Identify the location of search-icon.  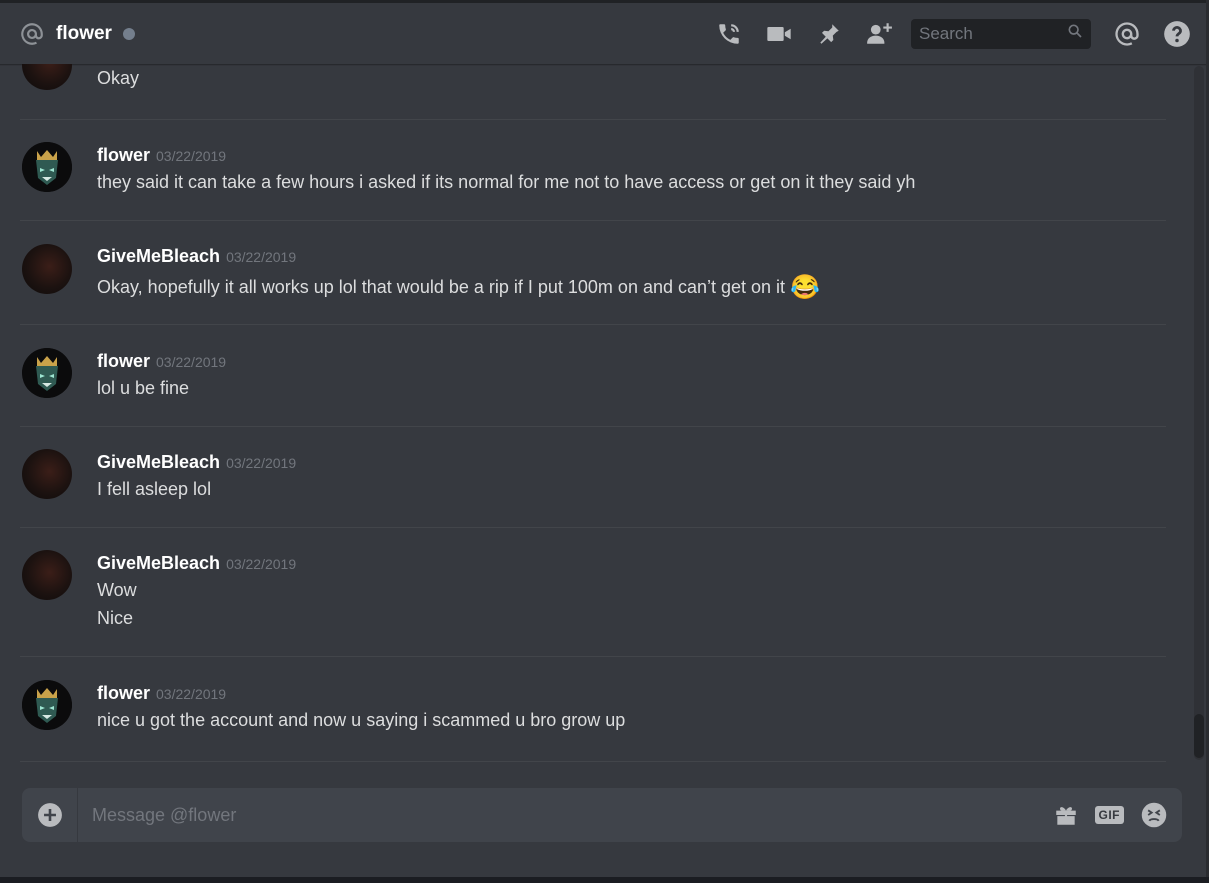
(1075, 33).